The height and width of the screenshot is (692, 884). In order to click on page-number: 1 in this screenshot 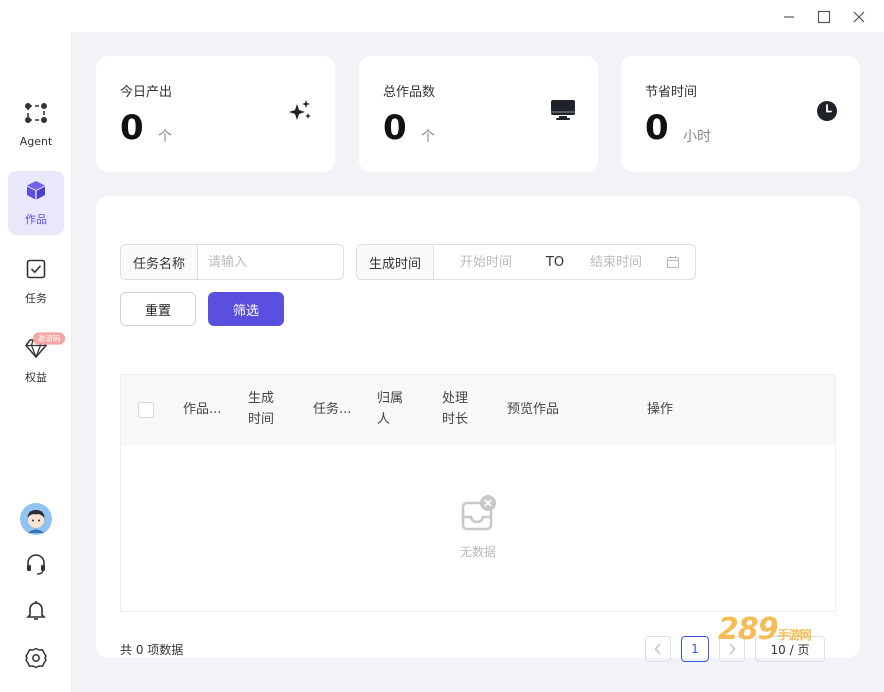, I will do `click(695, 649)`.